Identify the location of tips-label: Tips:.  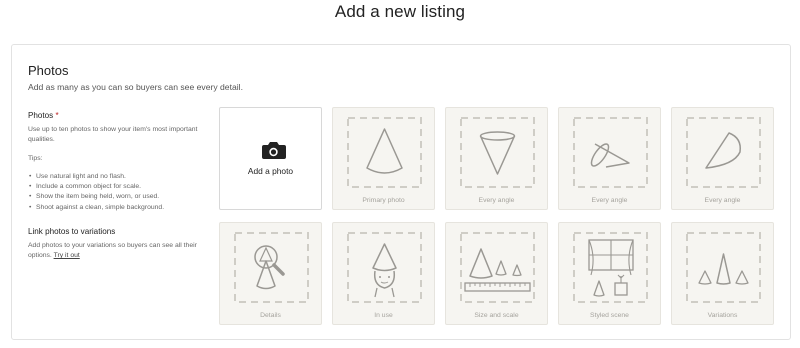
(35, 158).